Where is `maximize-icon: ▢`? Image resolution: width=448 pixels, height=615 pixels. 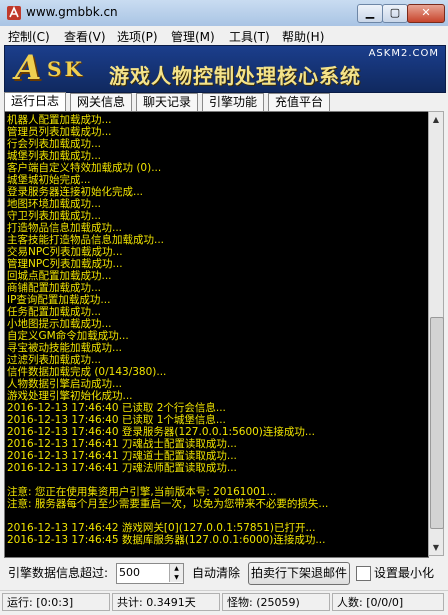 maximize-icon: ▢ is located at coordinates (395, 12).